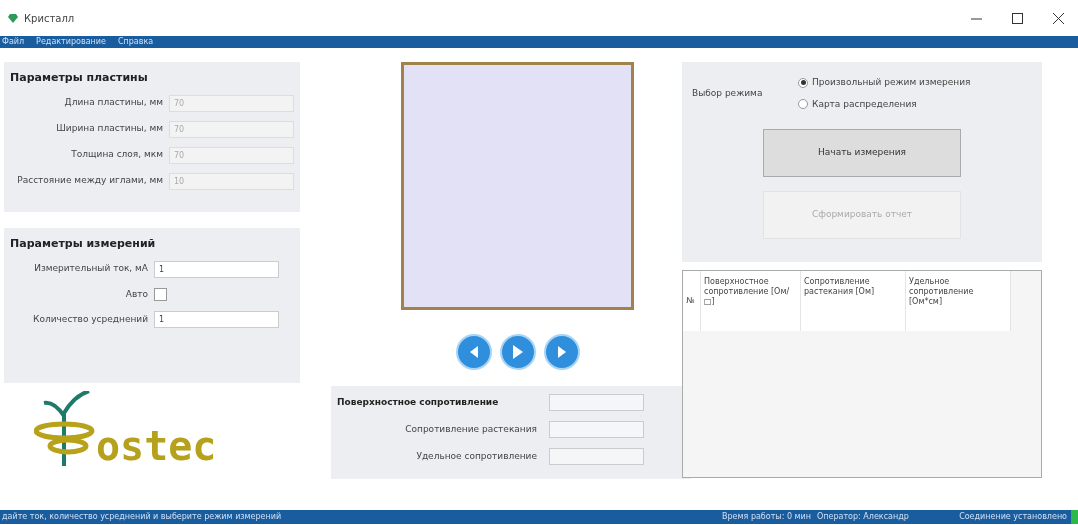 The image size is (1078, 525). Describe the element at coordinates (727, 93) in the screenshot. I see `mode-label: Выбор режима` at that location.